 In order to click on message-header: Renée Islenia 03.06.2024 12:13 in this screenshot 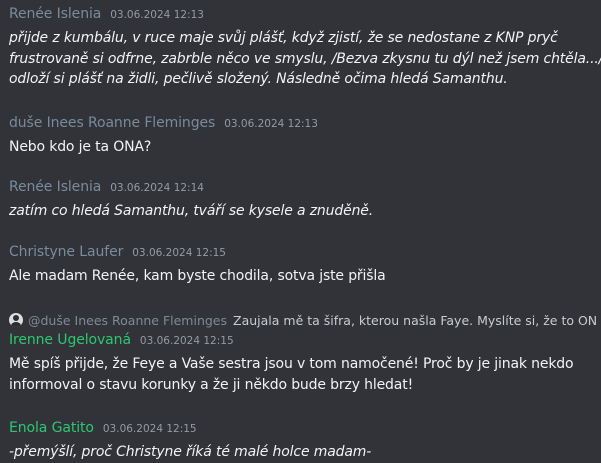, I will do `click(303, 17)`.